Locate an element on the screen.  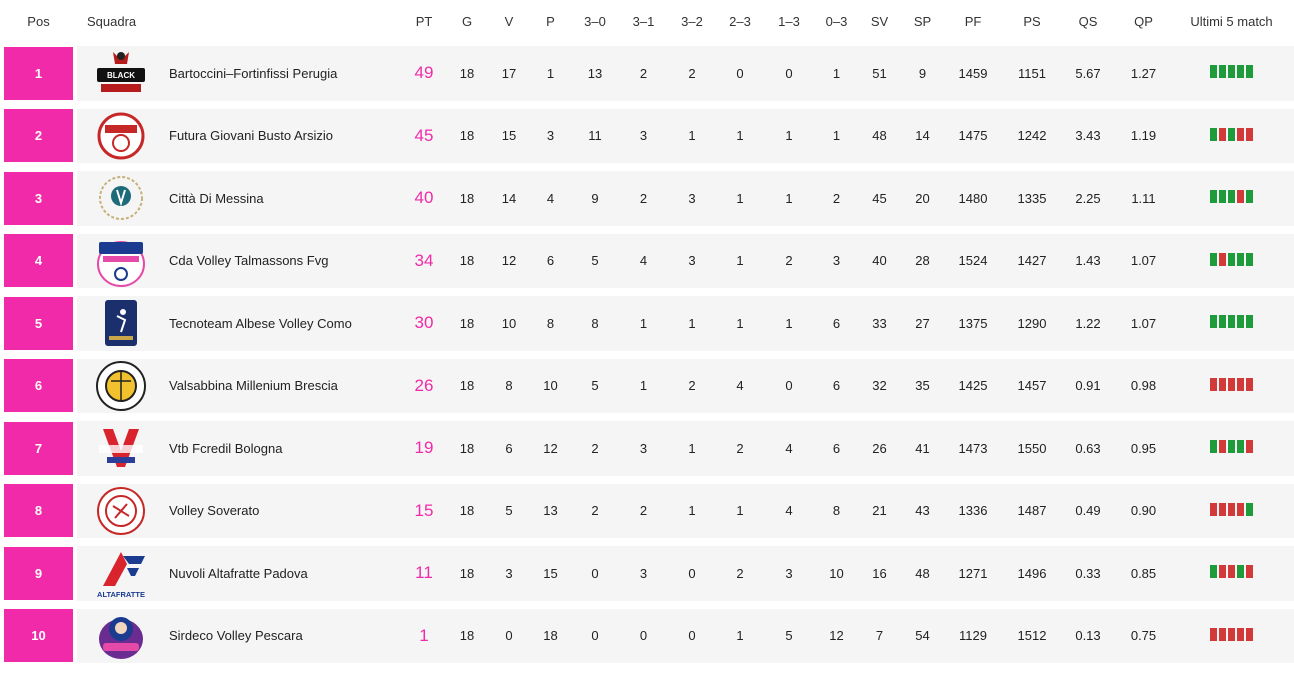
stat-3-0: 5 is located at coordinates (595, 260).